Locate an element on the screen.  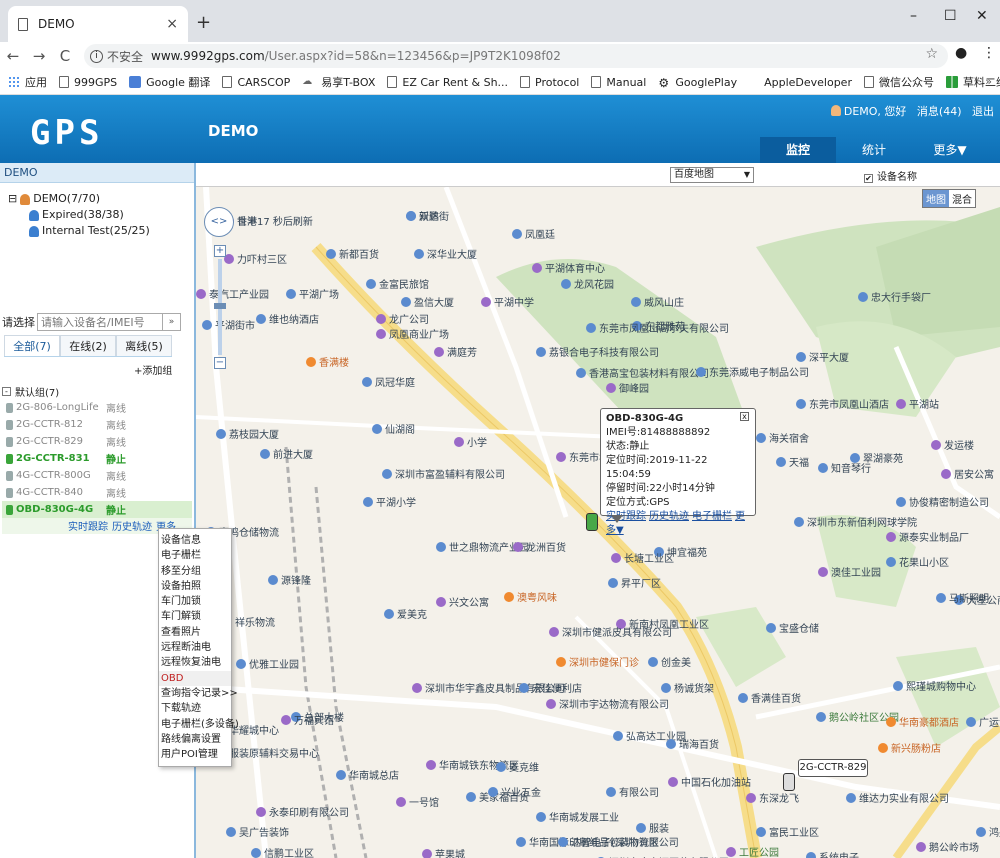
map-poi-label: 深圳市富盈辅料有限公司 is located at coordinates (443, 475).